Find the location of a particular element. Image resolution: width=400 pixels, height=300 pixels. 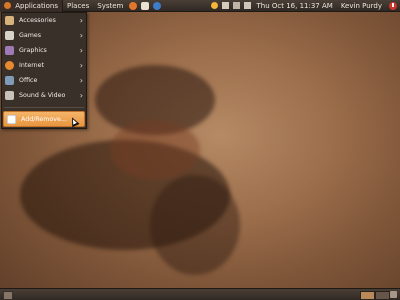

user-switcher: Kevin Purdy is located at coordinates (361, 6).